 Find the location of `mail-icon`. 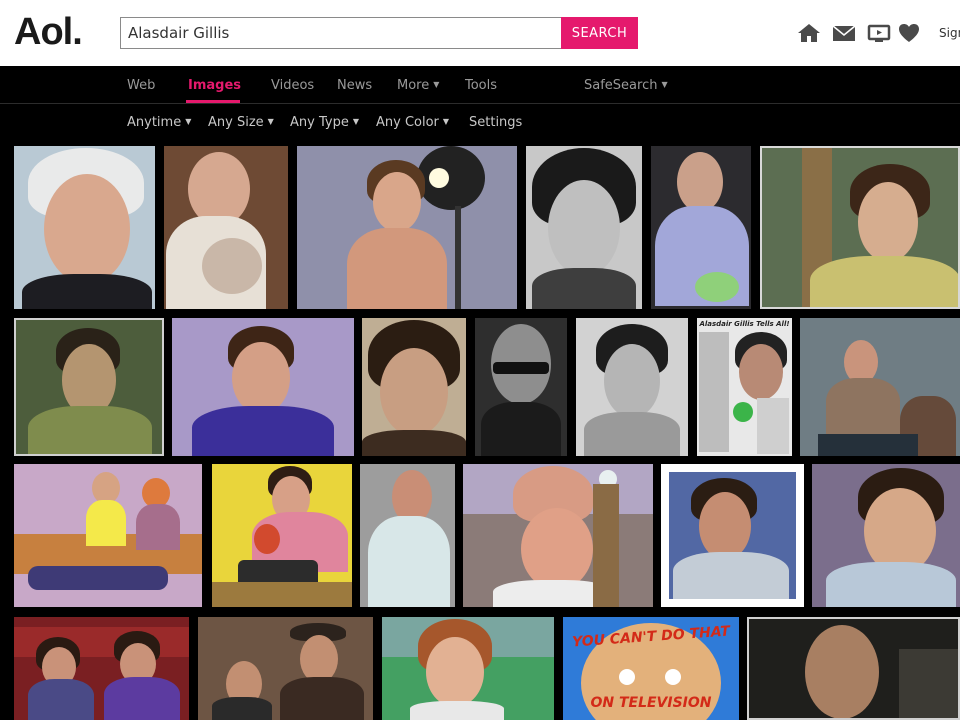

mail-icon is located at coordinates (844, 33).